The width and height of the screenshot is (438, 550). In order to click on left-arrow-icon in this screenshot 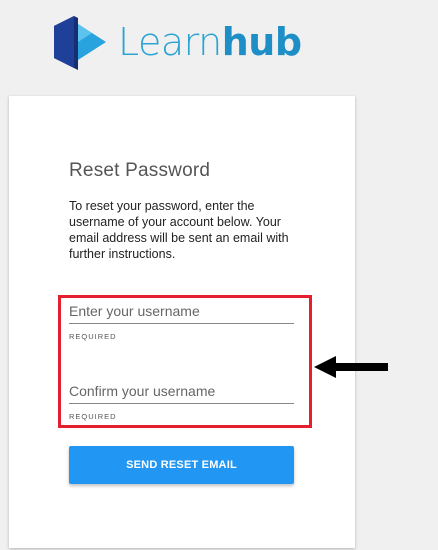, I will do `click(351, 367)`.